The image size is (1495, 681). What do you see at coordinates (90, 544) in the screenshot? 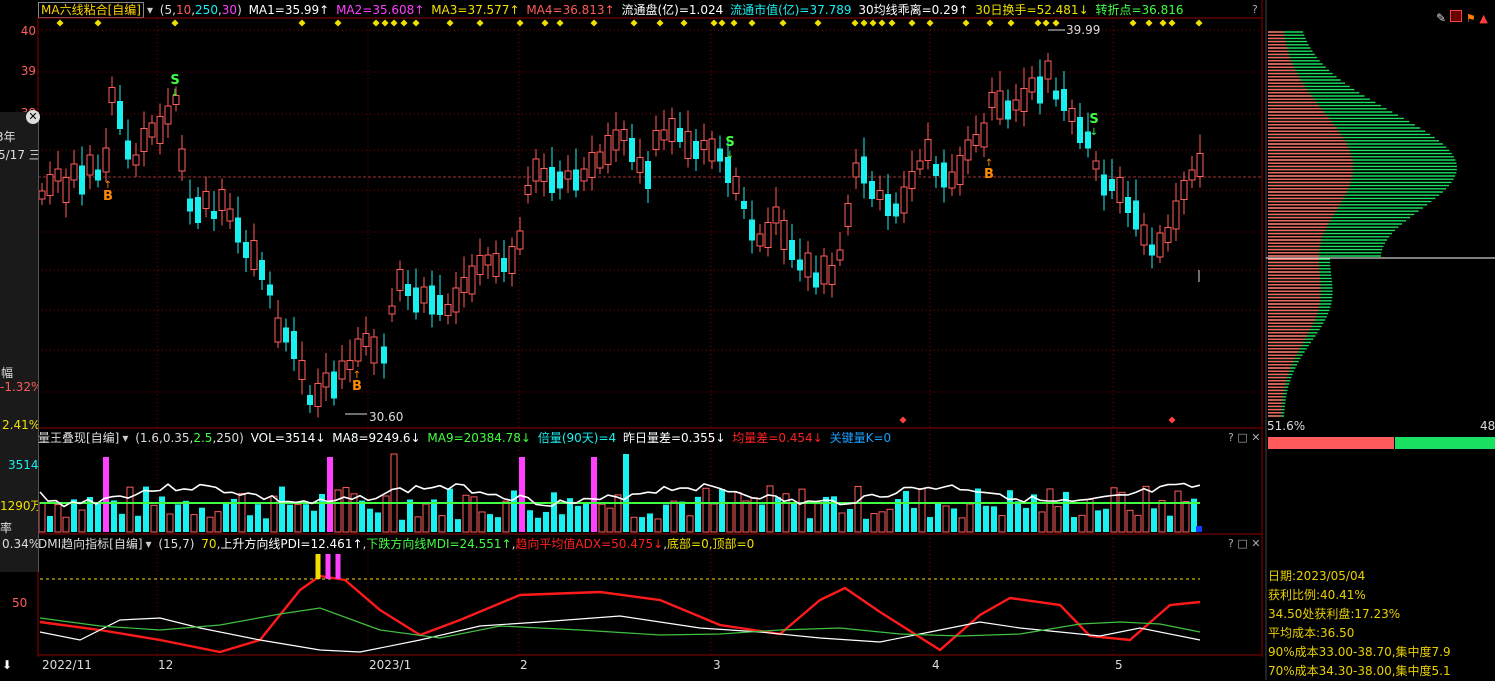
I see `dmi-indicator-dropdown: DMI趋向指标[自编]` at bounding box center [90, 544].